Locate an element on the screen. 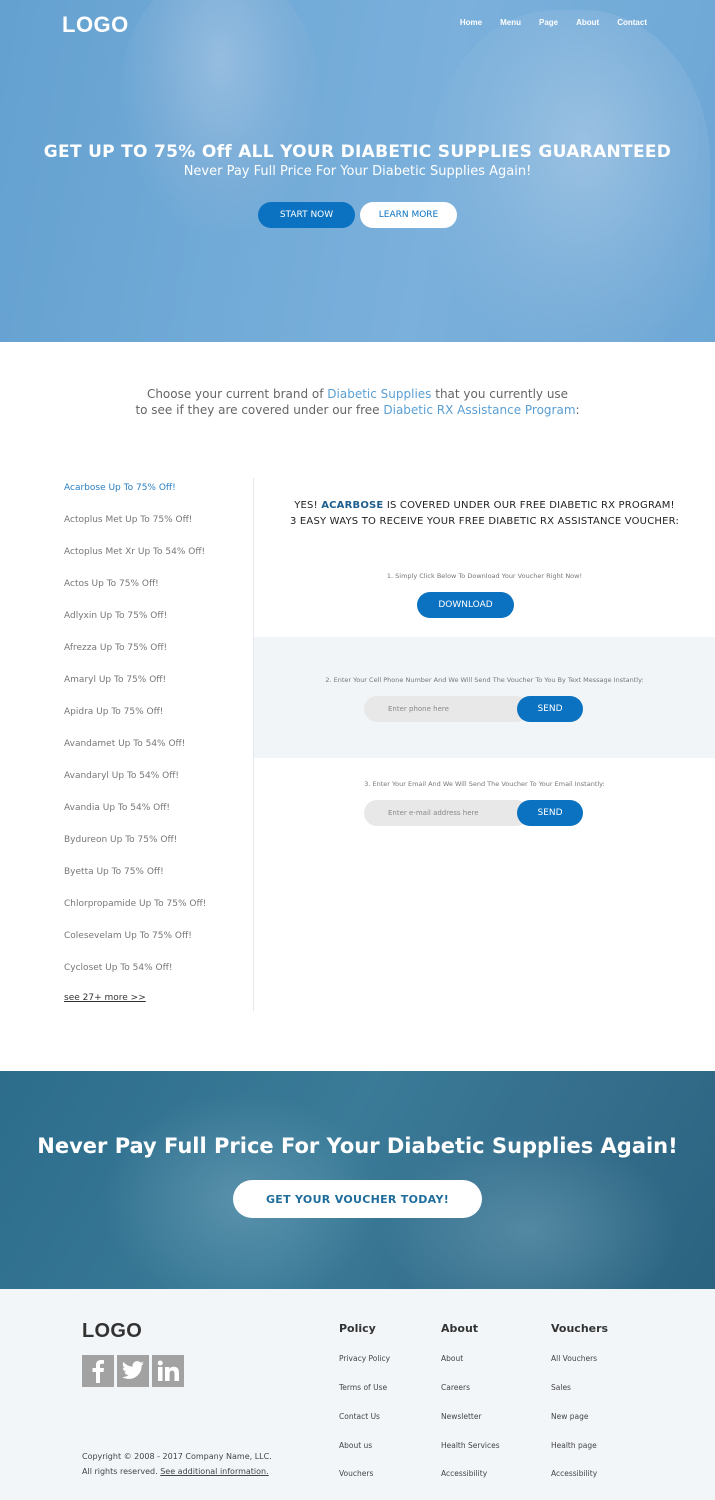 This screenshot has height=1500, width=715. brand-item: Actos Up To 75% Off! is located at coordinates (111, 584).